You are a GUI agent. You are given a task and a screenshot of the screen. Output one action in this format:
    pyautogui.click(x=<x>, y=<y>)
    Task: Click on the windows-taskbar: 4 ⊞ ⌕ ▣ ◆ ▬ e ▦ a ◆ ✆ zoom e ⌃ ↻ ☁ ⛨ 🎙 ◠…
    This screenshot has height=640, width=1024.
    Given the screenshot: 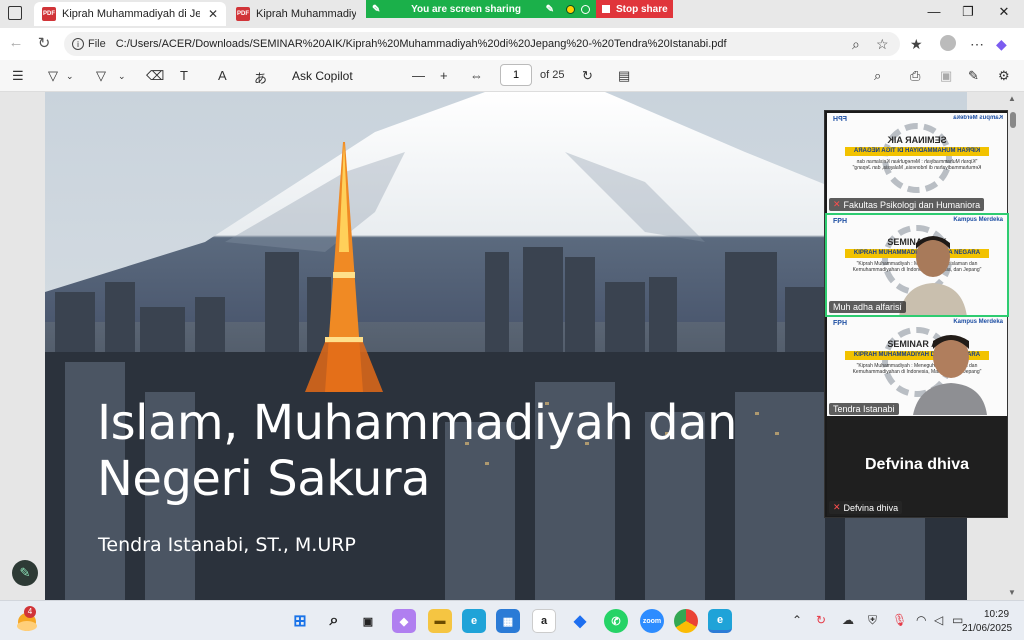 What is the action you would take?
    pyautogui.click(x=512, y=620)
    